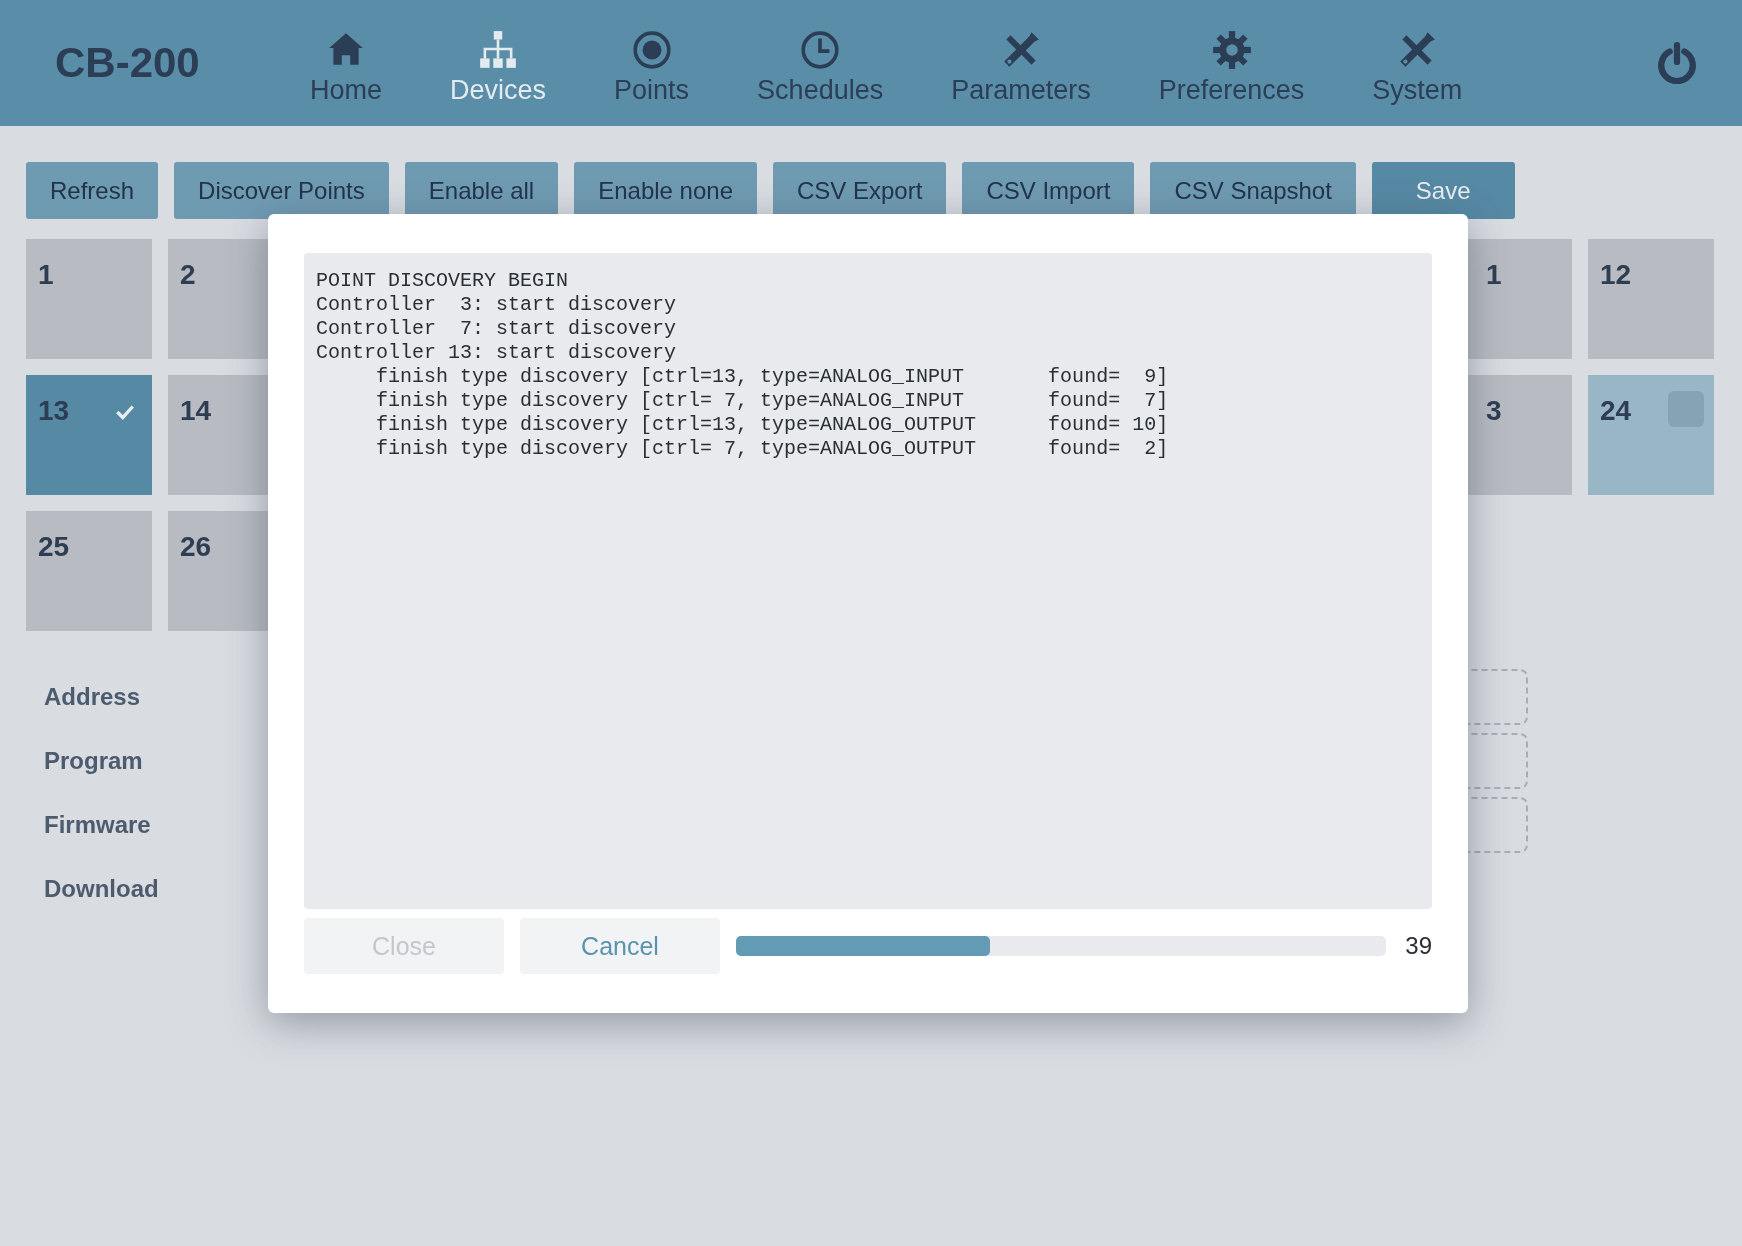  What do you see at coordinates (196, 410) in the screenshot?
I see `tile-number: 14` at bounding box center [196, 410].